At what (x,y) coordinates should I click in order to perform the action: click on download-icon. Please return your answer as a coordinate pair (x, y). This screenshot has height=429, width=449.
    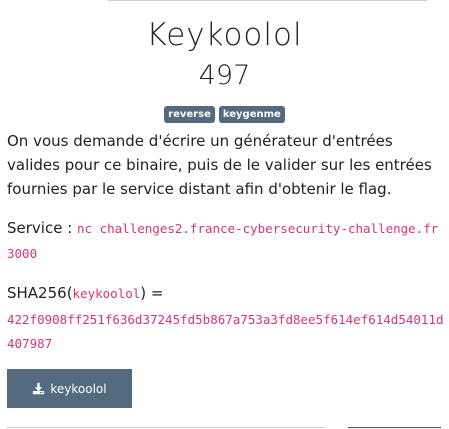
    Looking at the image, I should click on (38, 388).